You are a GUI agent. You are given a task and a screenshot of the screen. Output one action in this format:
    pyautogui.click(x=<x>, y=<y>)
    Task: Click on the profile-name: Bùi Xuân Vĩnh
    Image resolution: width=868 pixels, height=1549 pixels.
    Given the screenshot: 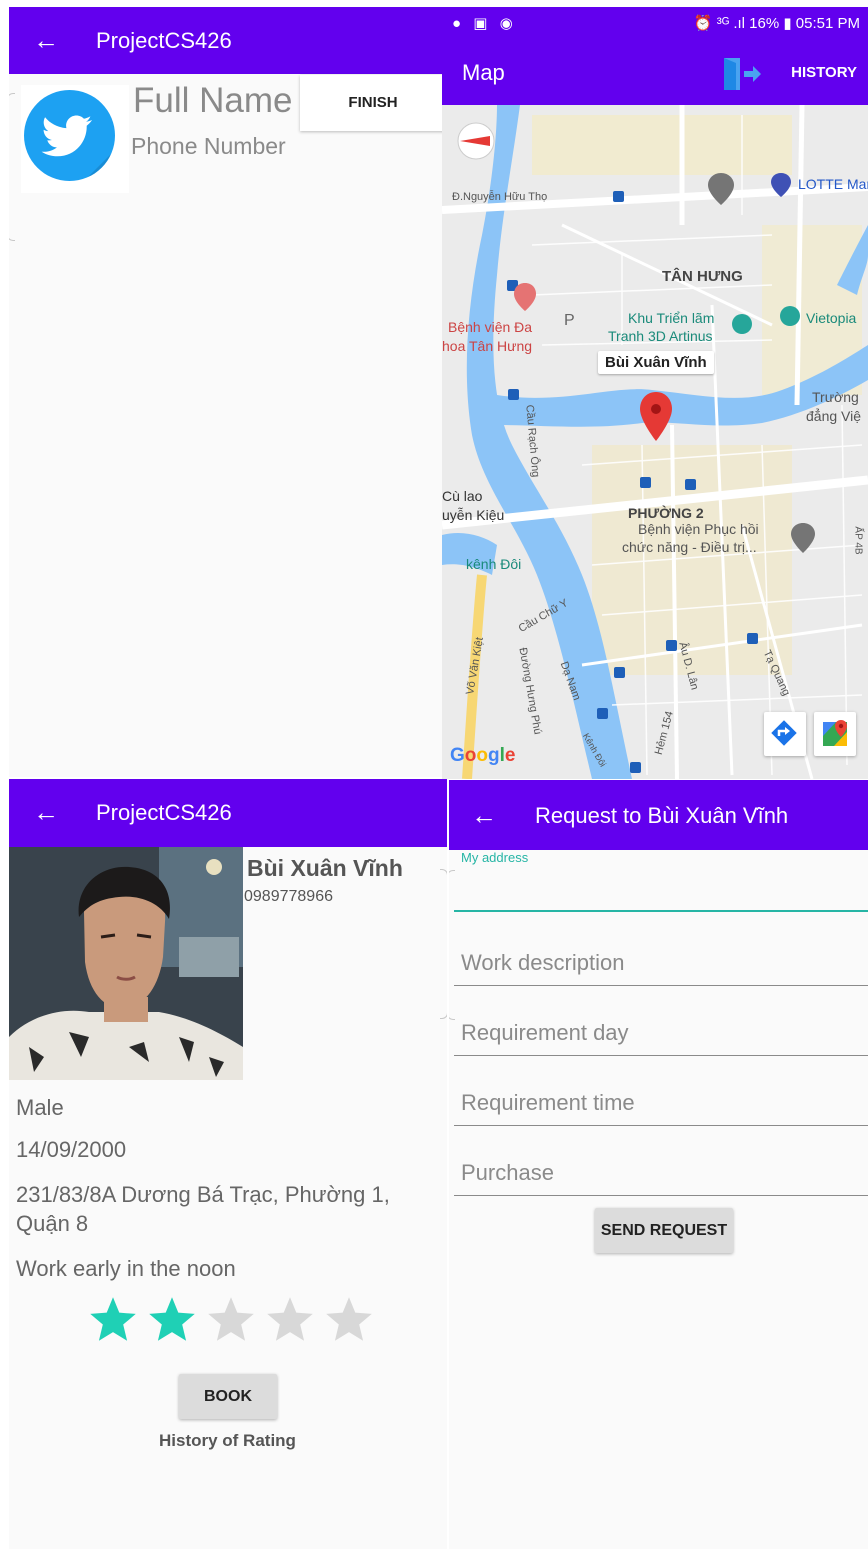 What is the action you would take?
    pyautogui.click(x=325, y=868)
    